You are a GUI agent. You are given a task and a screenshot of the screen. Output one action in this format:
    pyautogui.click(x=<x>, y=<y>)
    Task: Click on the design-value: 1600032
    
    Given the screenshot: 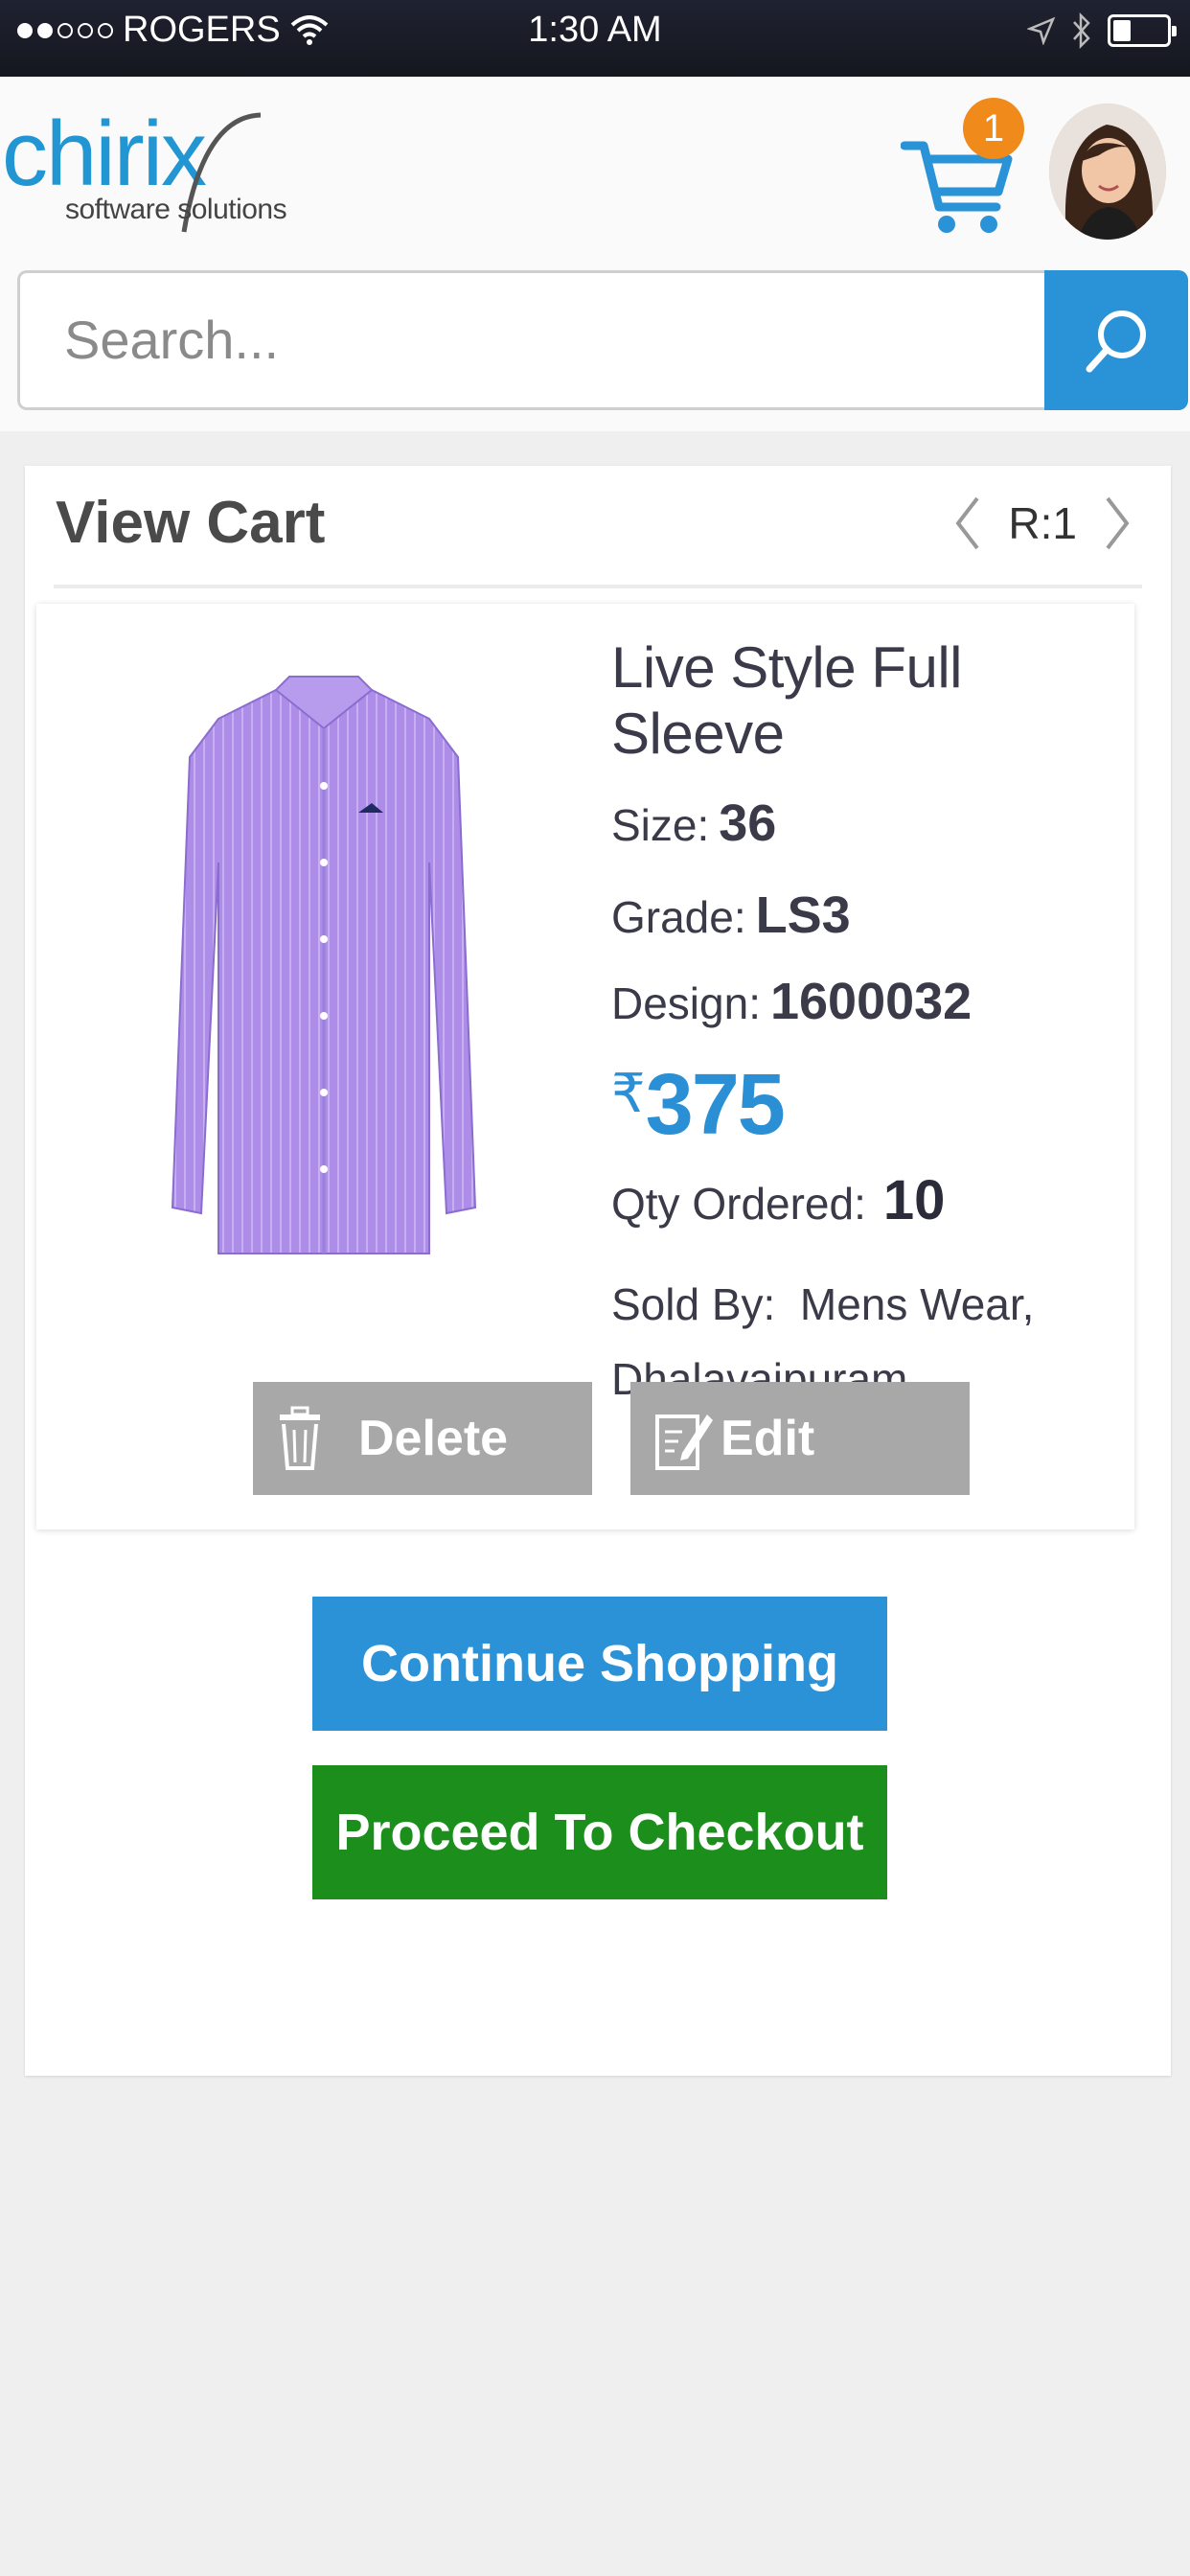 What is the action you would take?
    pyautogui.click(x=871, y=1001)
    